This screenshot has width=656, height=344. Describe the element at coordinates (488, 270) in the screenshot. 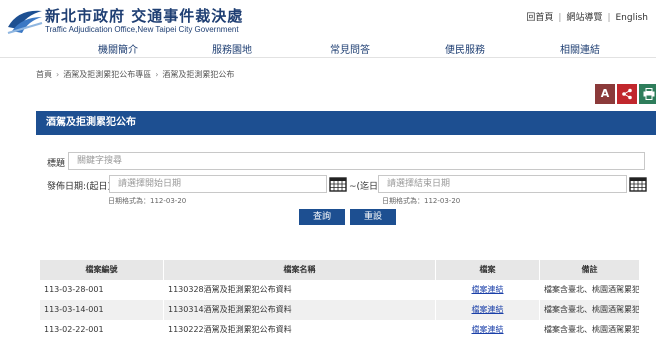

I see `header-file: 檔案` at that location.